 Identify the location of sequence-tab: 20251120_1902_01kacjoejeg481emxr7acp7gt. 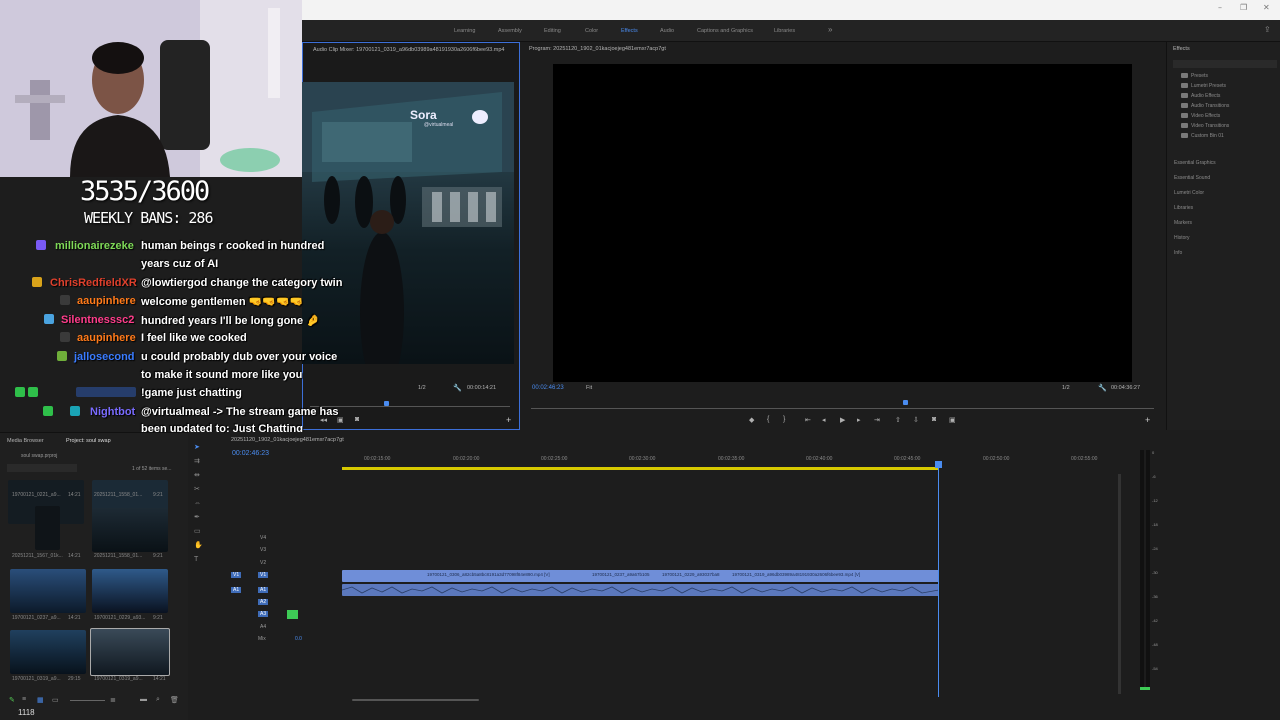
(287, 440).